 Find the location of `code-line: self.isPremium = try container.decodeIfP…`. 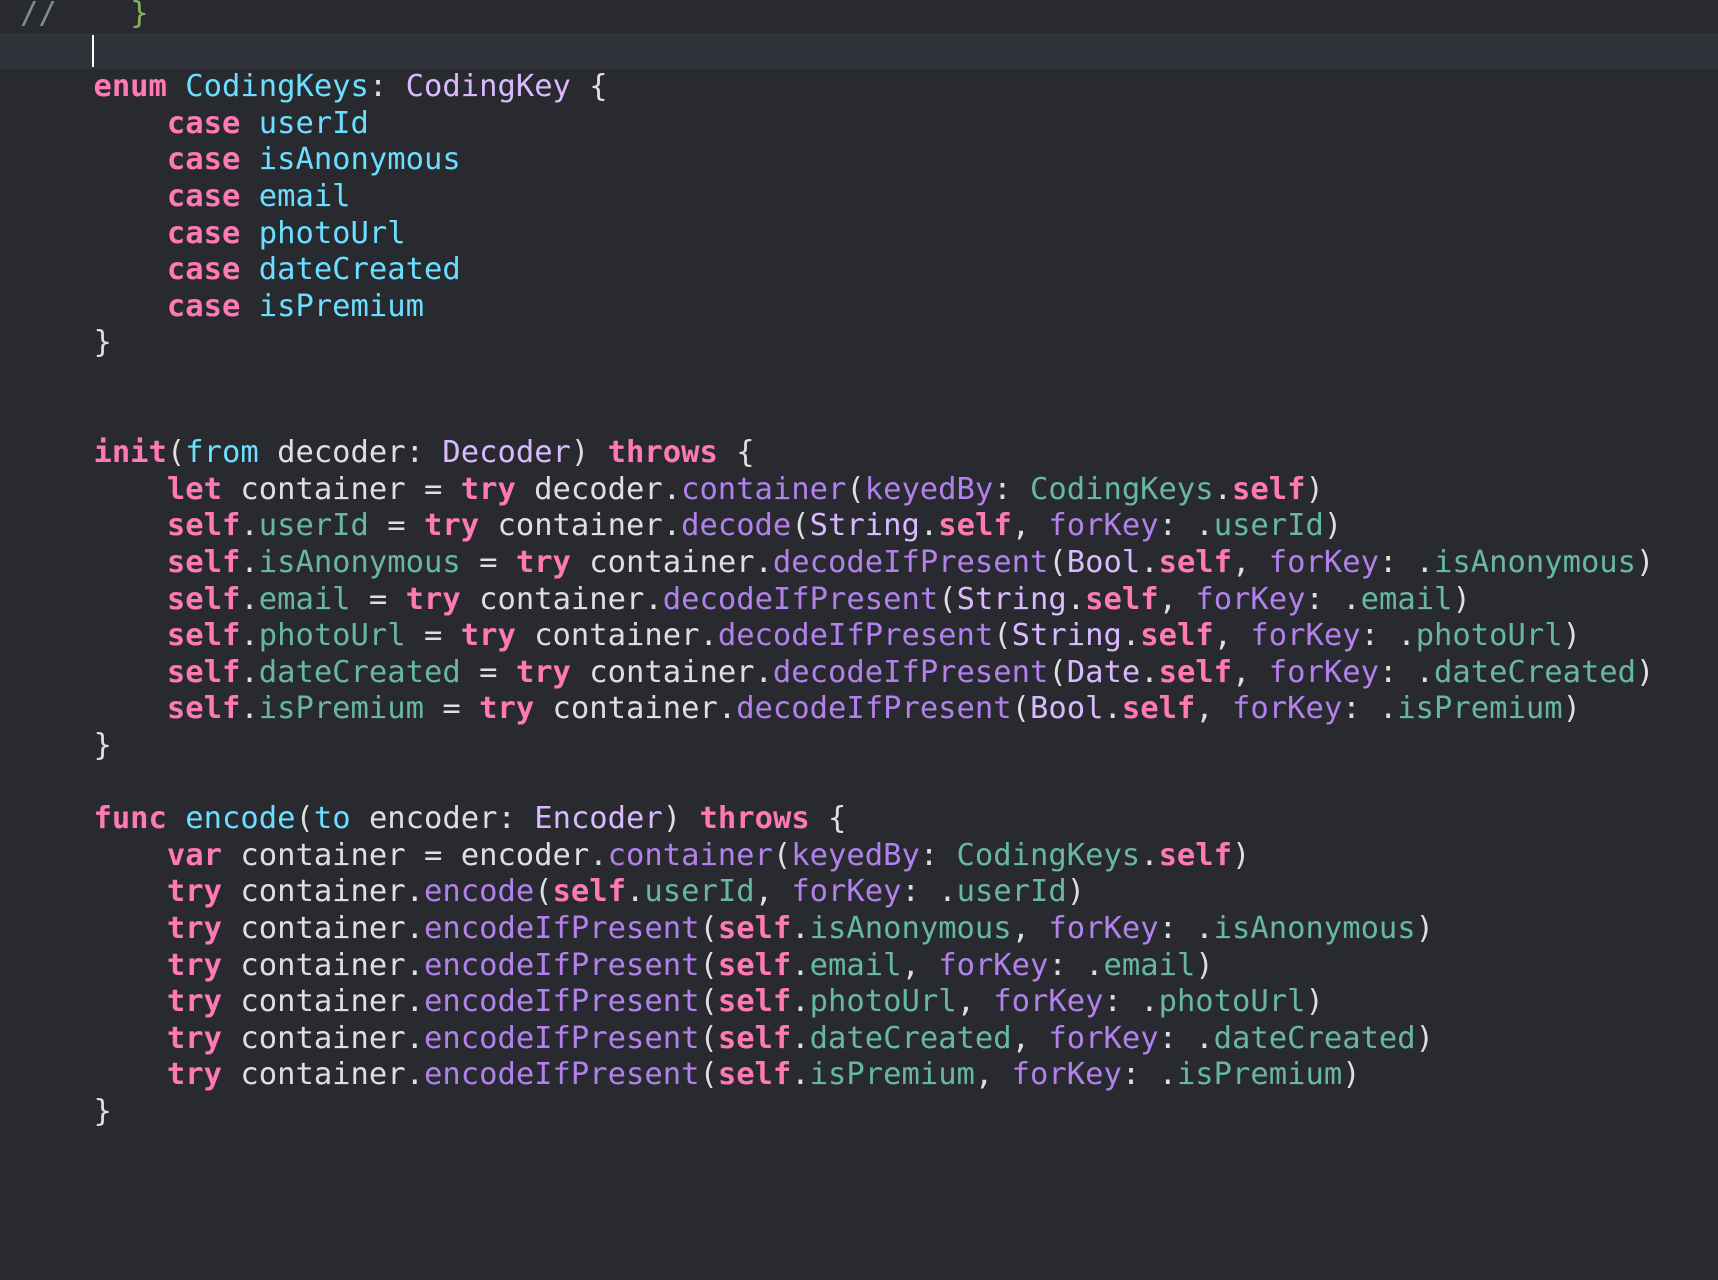

code-line: self.isPremium = try container.decodeIfP… is located at coordinates (859, 709).